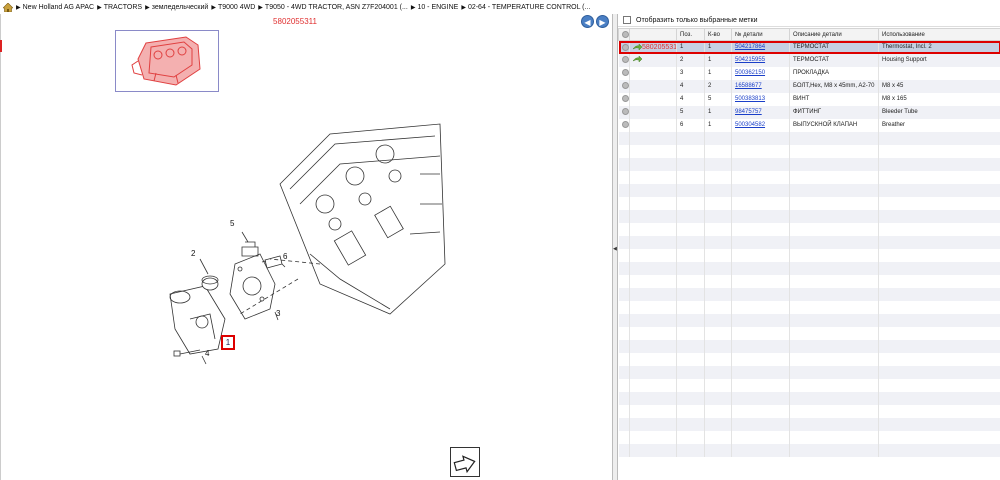 Image resolution: width=1000 pixels, height=480 pixels. I want to click on breadcrumb-item: ▶ земледельческий, so click(176, 7).